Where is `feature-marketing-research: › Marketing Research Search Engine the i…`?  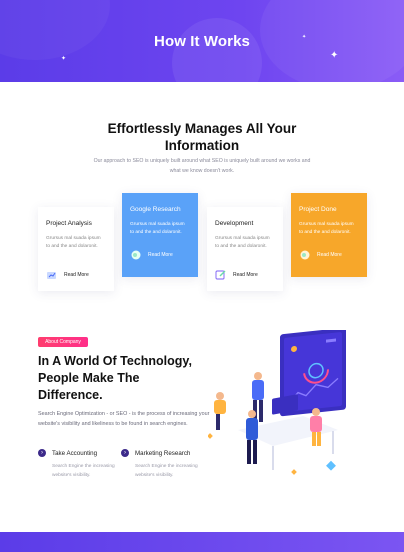
feature-marketing-research: › Marketing Research Search Engine the i… is located at coordinates (166, 464).